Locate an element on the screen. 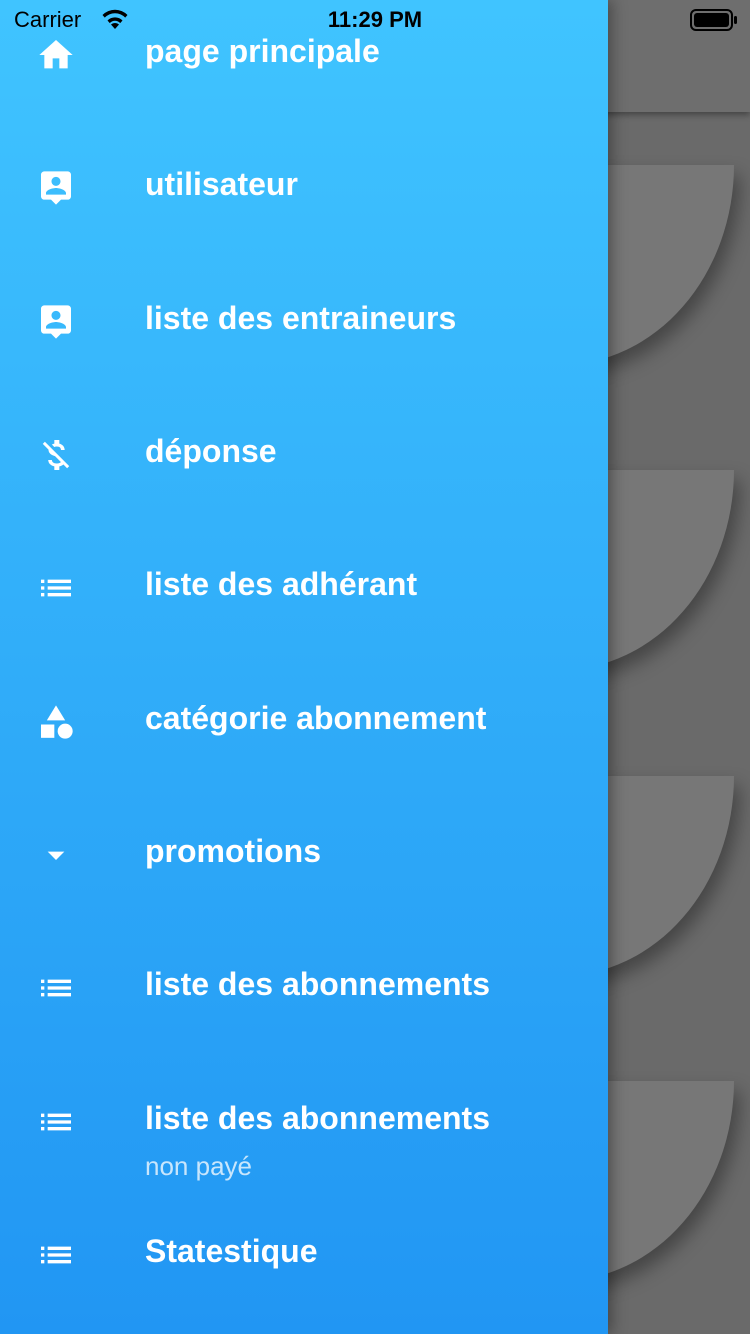  menu-item-categorie-abonnement: catégorie abonnement is located at coordinates (304, 722).